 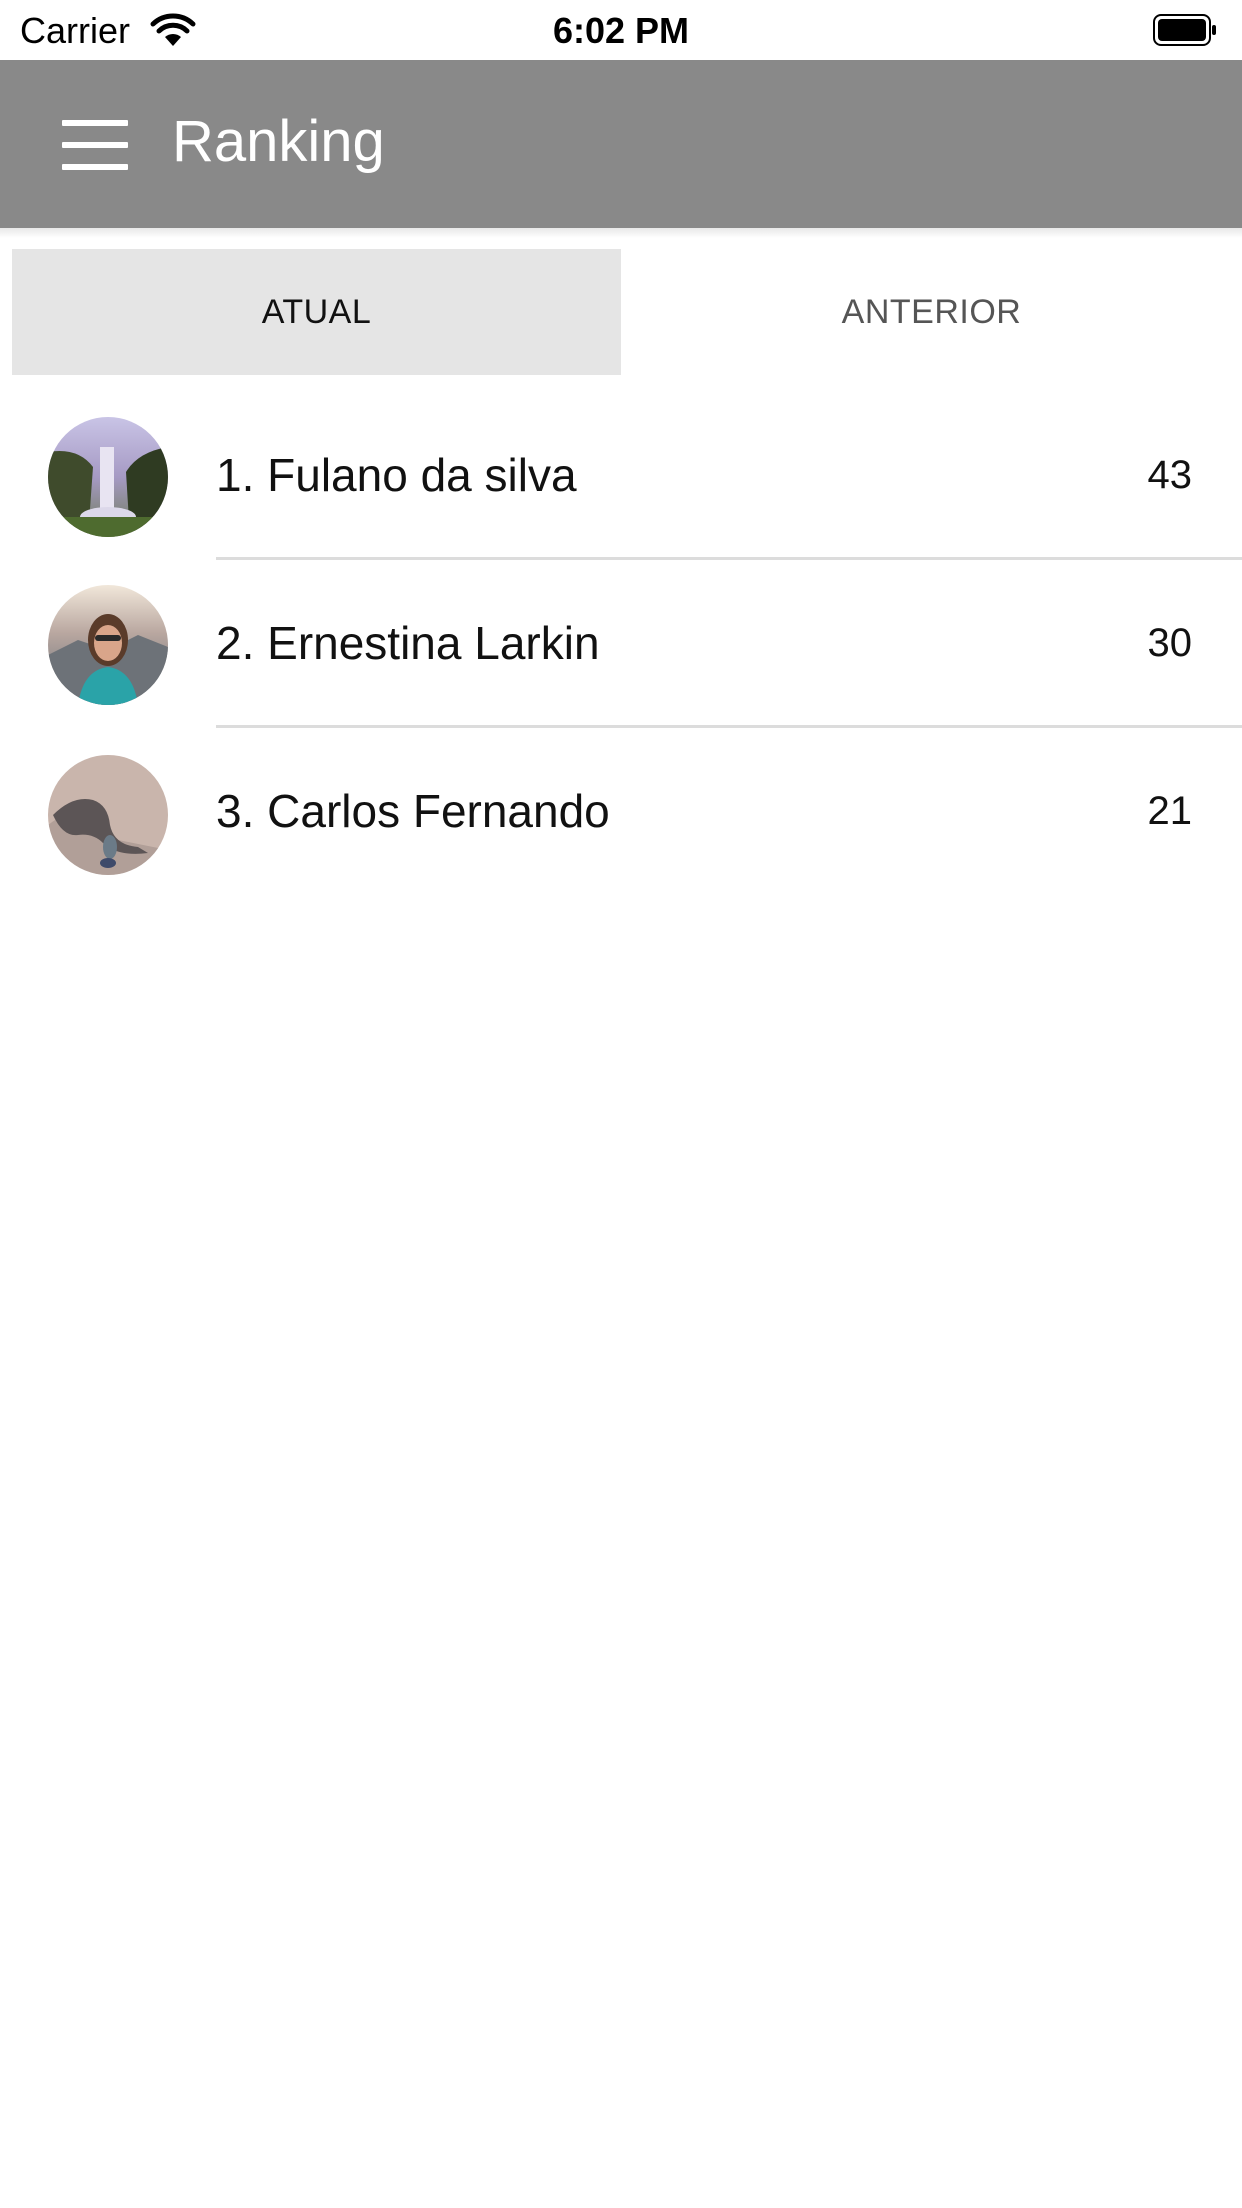 I want to click on tab-anterior: ANTERIOR, so click(x=931, y=312).